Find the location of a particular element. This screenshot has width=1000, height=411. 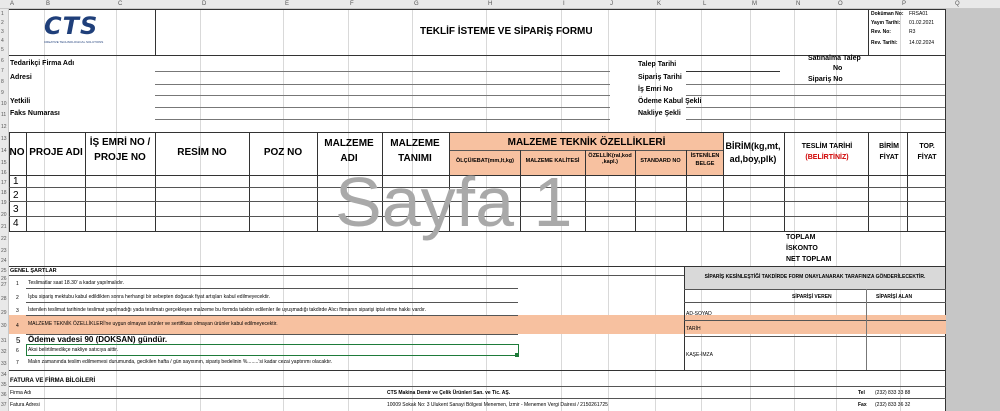

sart-no: 5 is located at coordinates (18, 340).